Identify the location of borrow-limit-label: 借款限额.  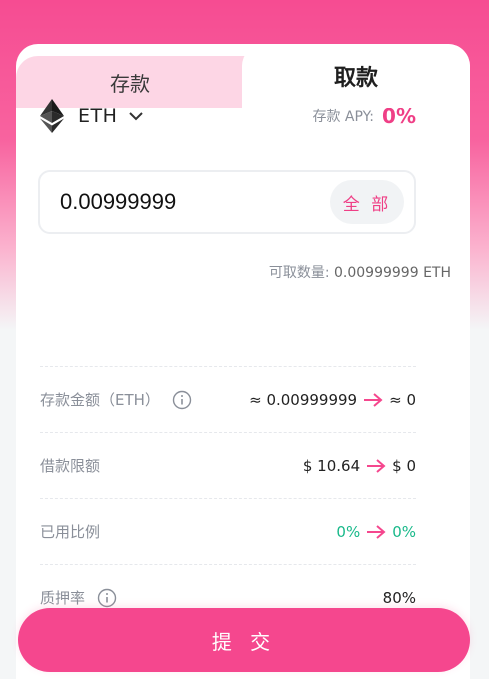
(70, 466).